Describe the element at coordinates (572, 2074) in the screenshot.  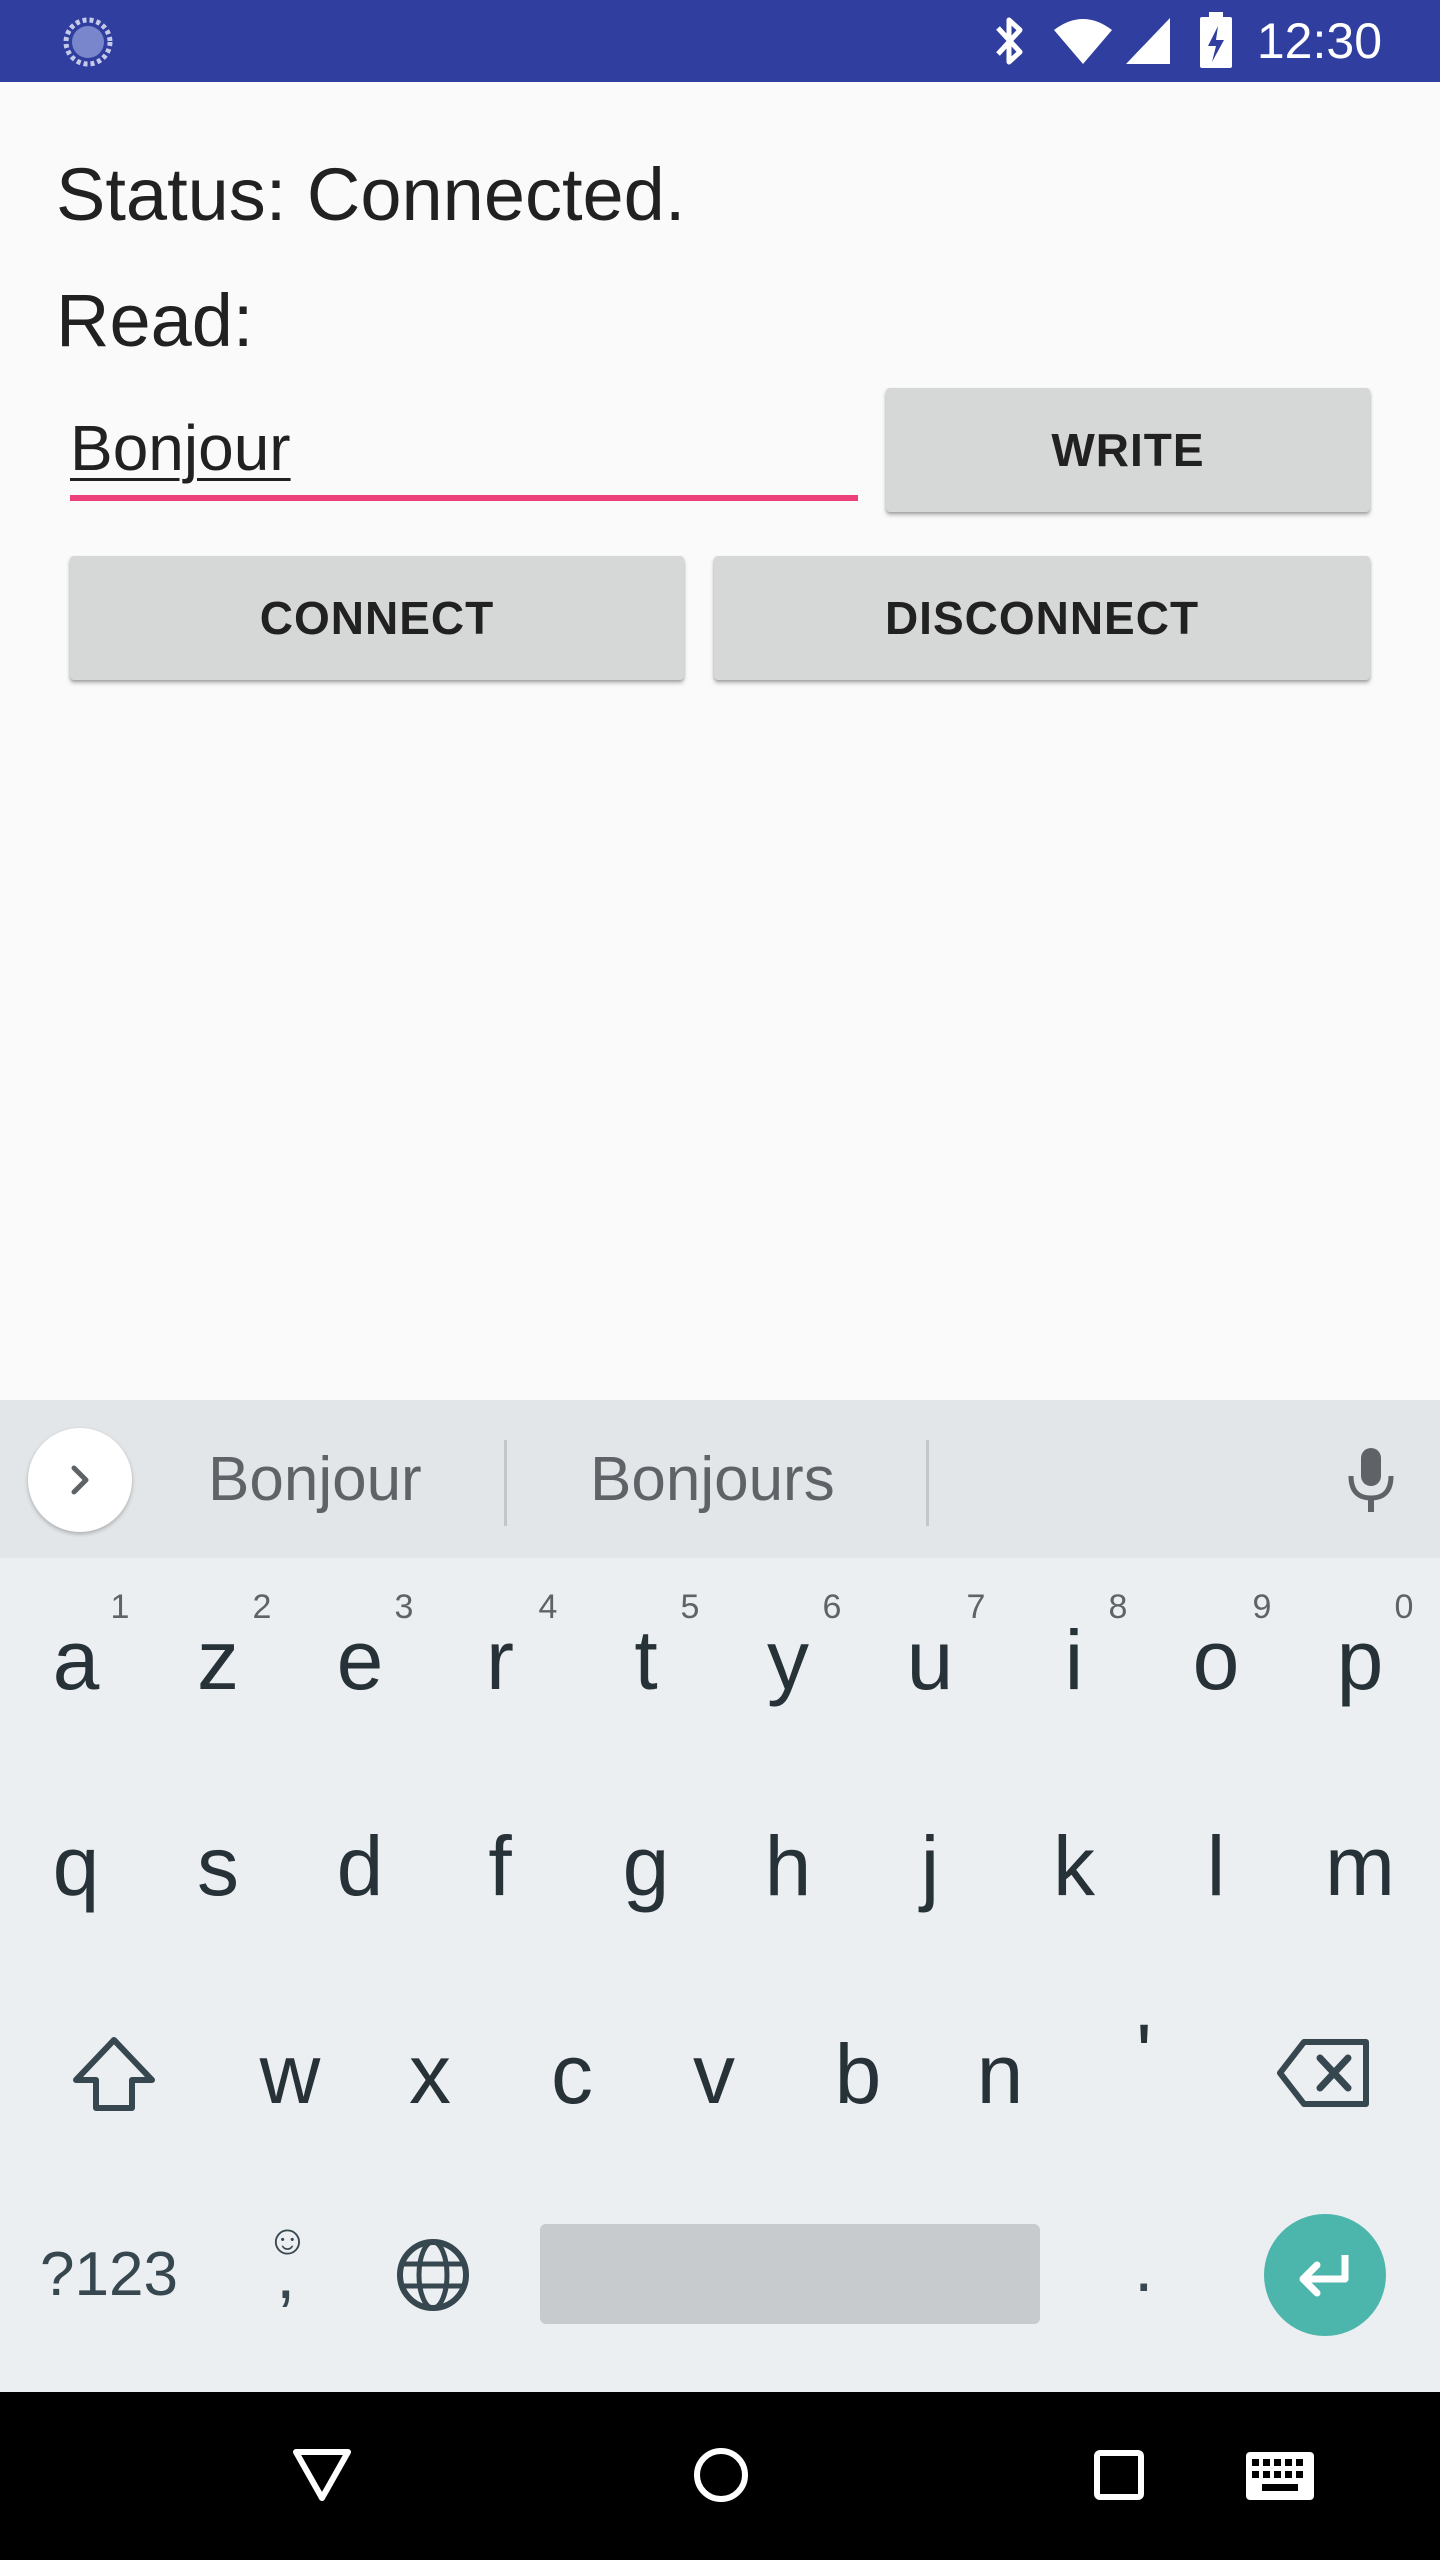
I see `key-c: c` at that location.